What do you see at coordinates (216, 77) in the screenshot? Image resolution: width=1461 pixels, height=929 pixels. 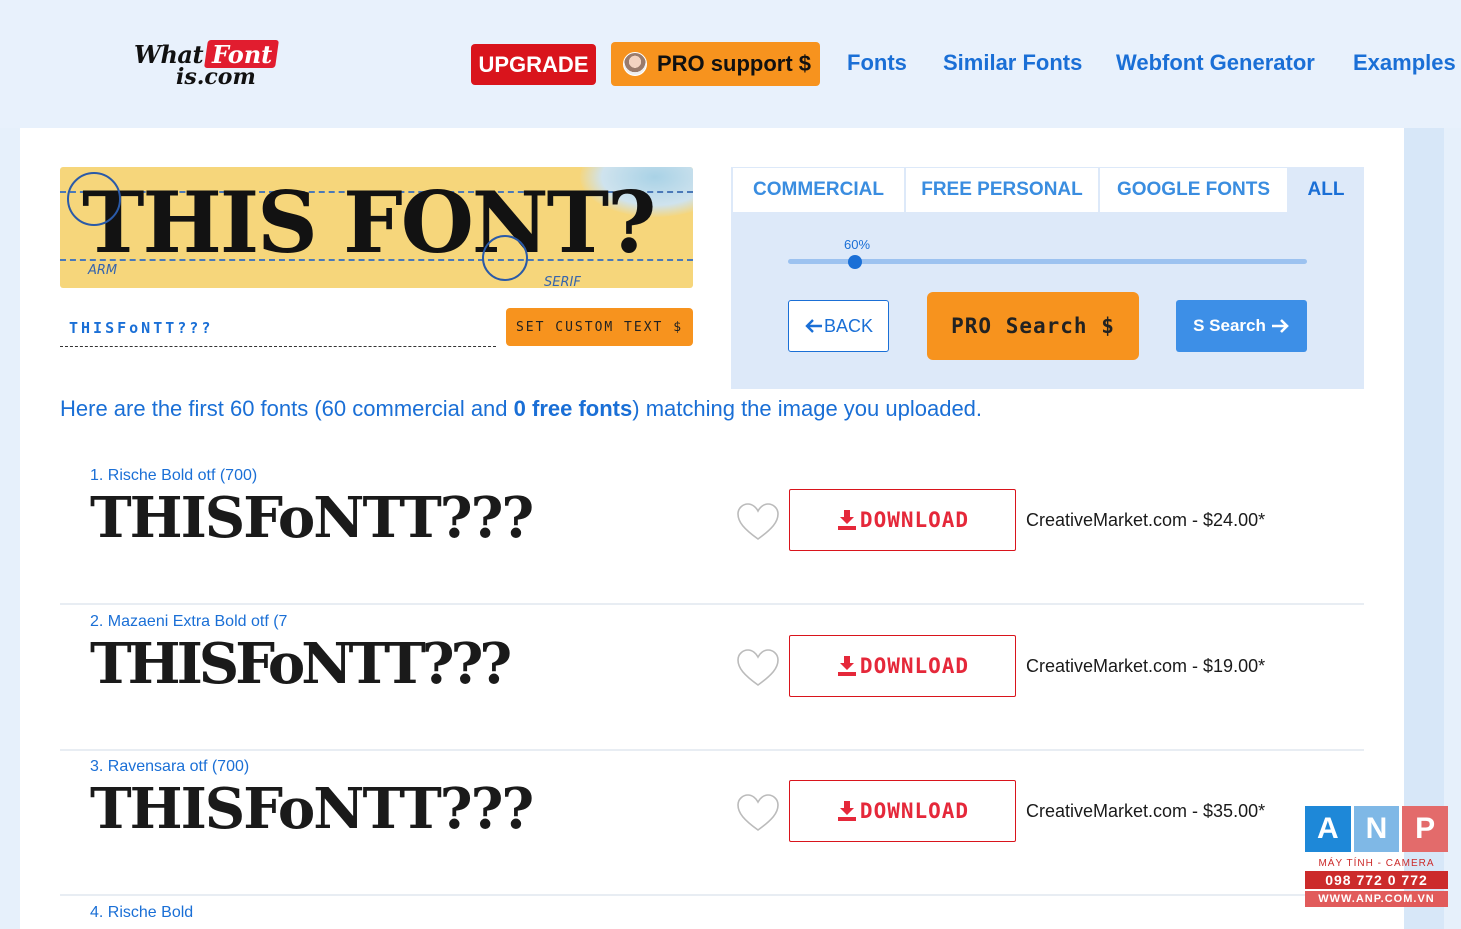 I see `logo-iscom: is.com` at bounding box center [216, 77].